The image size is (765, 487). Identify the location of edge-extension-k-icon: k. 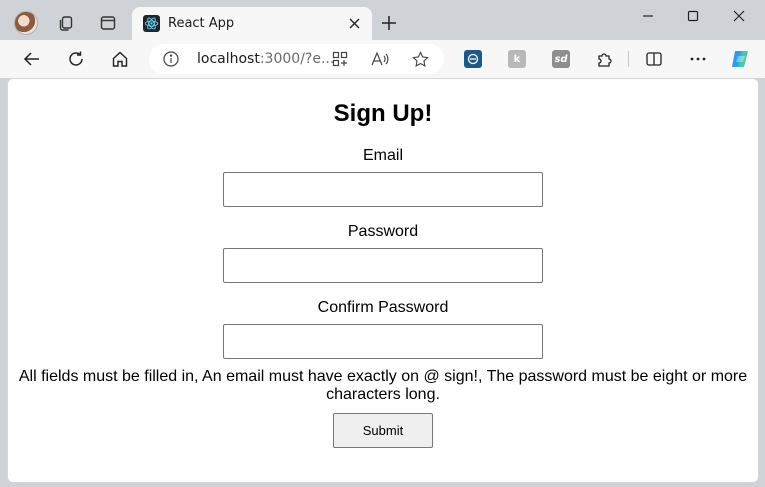
(517, 59).